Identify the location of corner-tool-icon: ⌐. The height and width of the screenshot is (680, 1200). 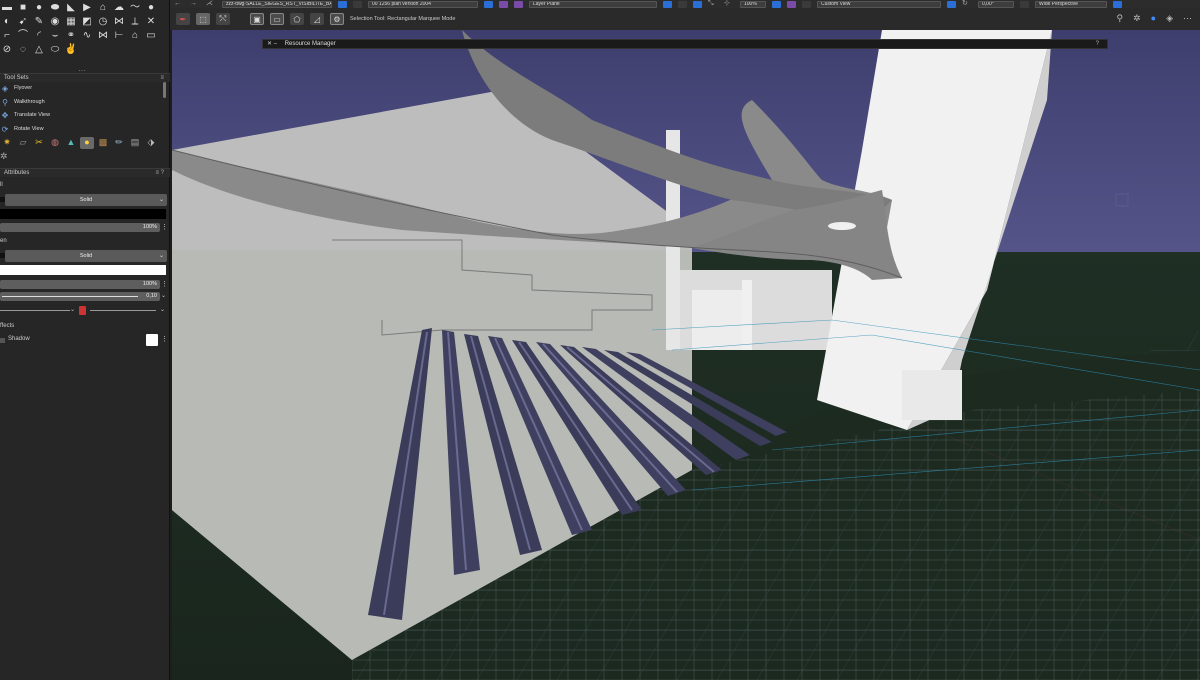
(7, 36).